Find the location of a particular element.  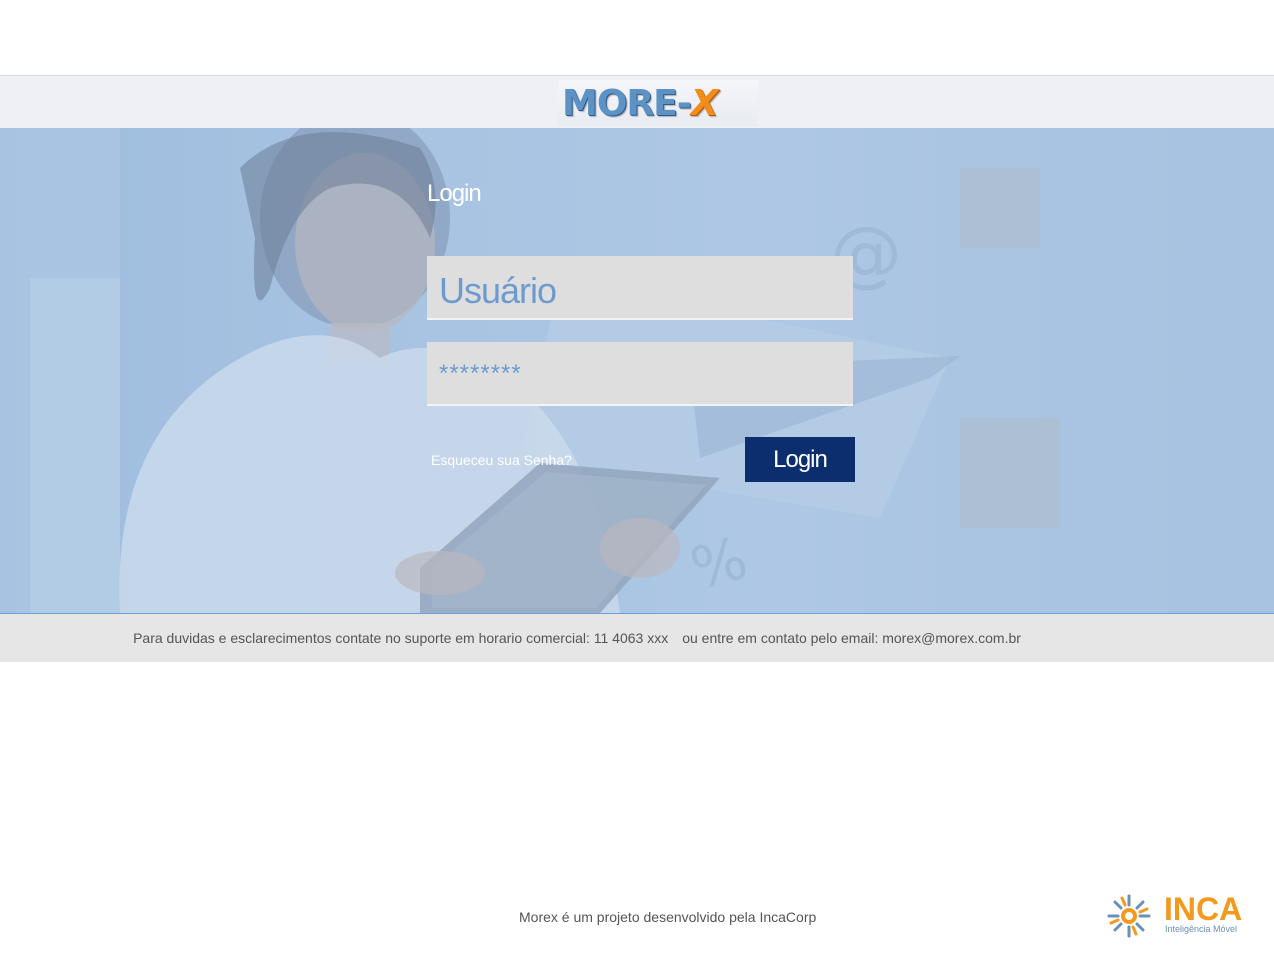

inca-sun-icon is located at coordinates (1129, 916).